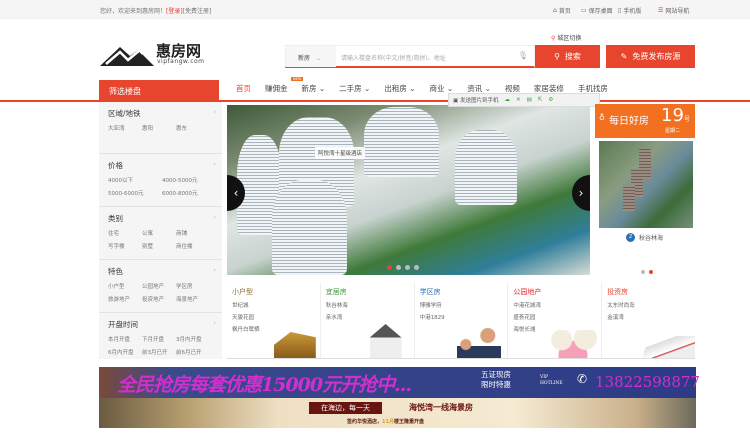 Image resolution: width=750 pixels, height=435 pixels. What do you see at coordinates (629, 198) in the screenshot?
I see `building-image` at bounding box center [629, 198].